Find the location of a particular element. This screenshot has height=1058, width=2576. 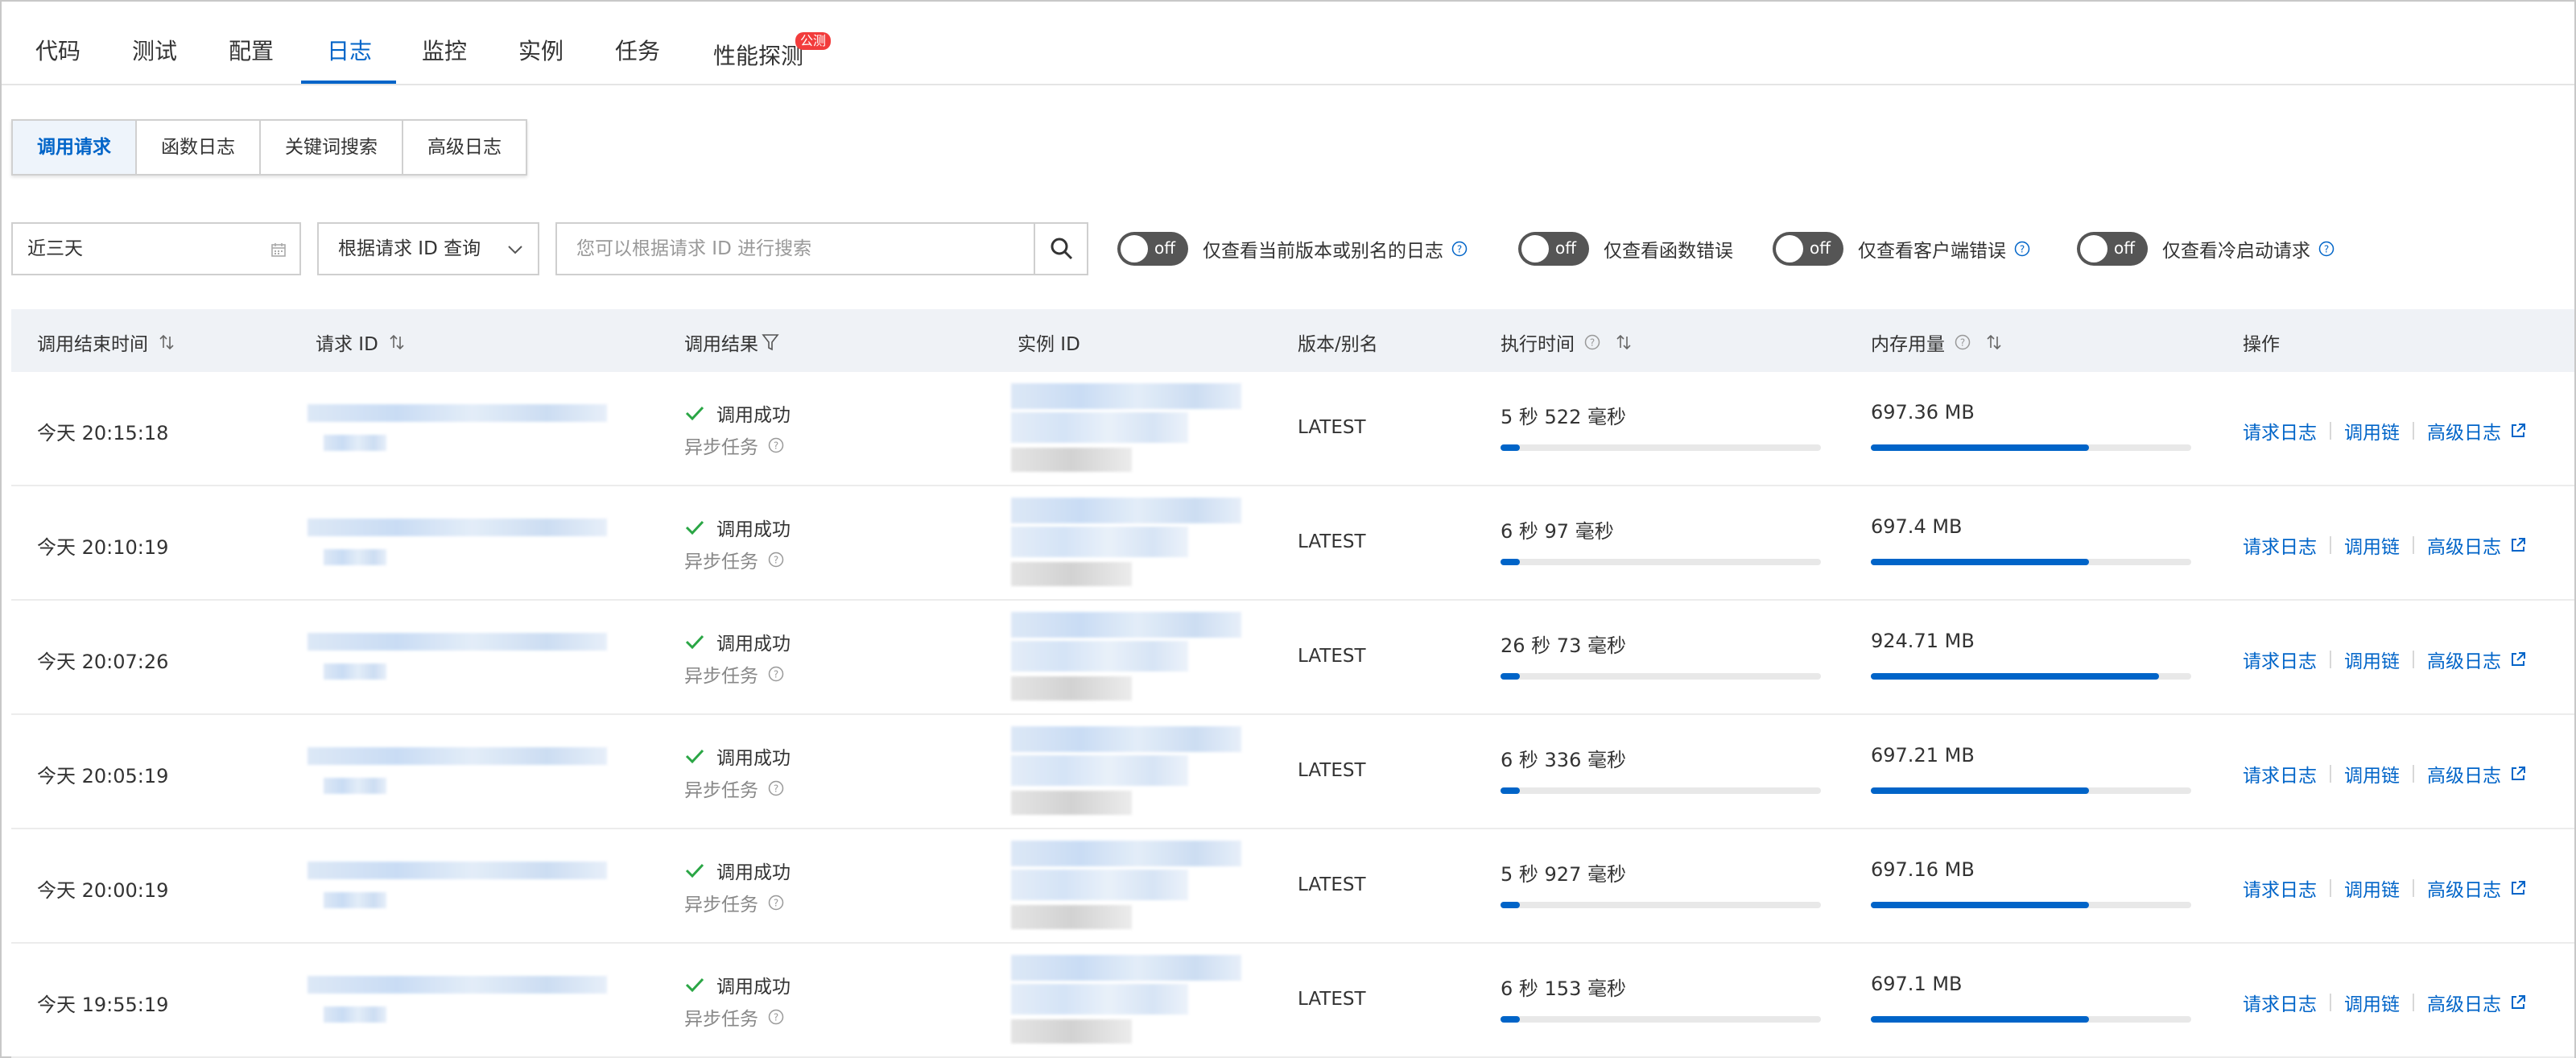

header-memory: 内存用量 ? is located at coordinates (1937, 342).